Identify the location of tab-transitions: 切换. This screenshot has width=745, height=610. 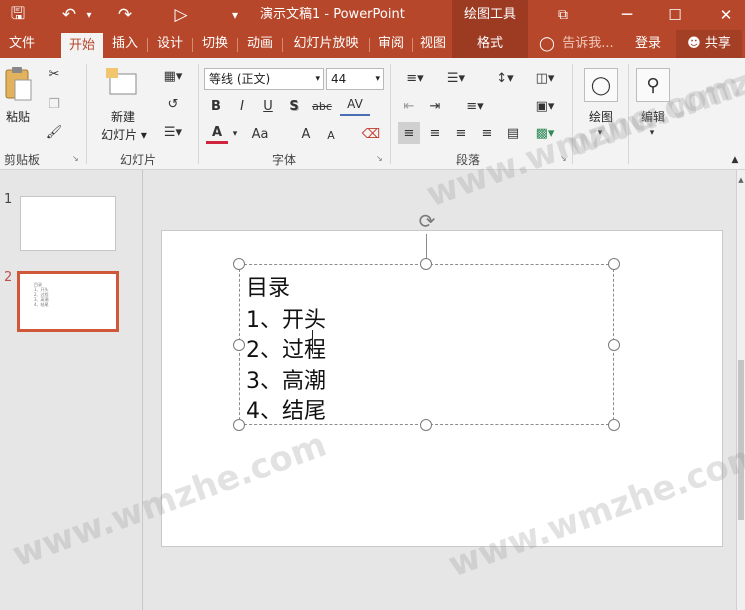
(215, 44).